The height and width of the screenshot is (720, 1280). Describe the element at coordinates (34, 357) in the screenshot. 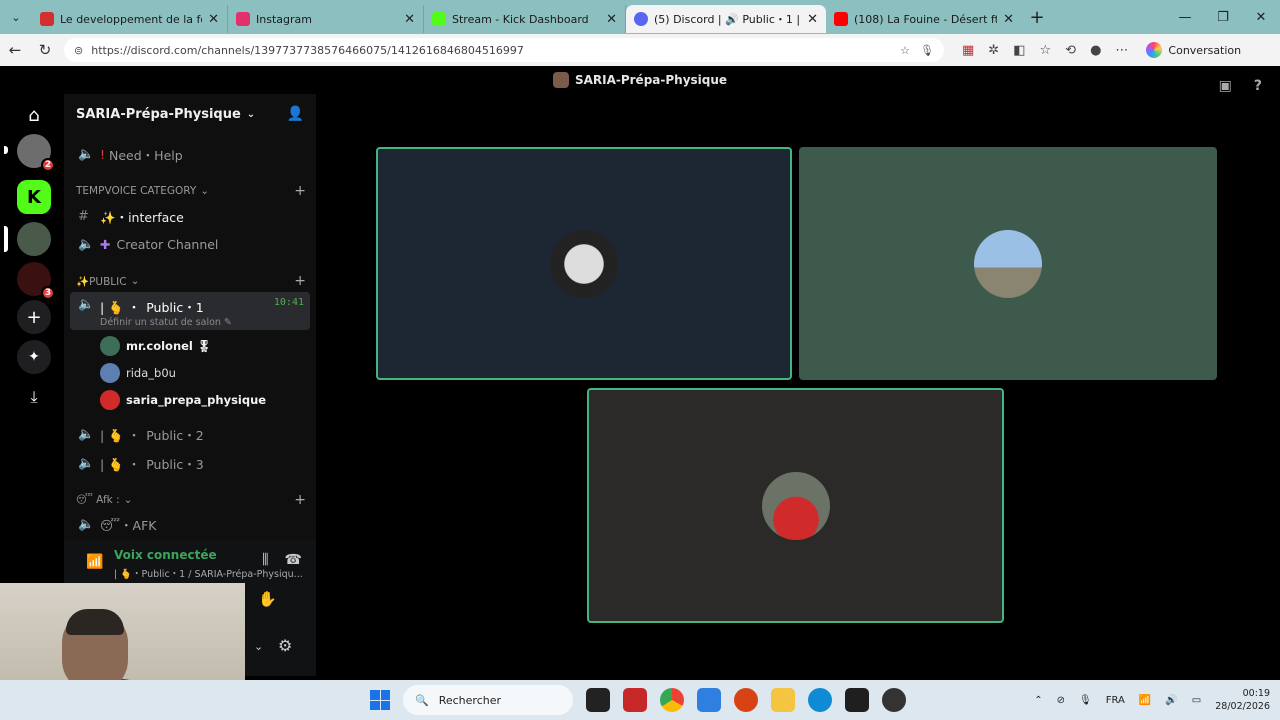

I see `discover-icon: ✦` at that location.